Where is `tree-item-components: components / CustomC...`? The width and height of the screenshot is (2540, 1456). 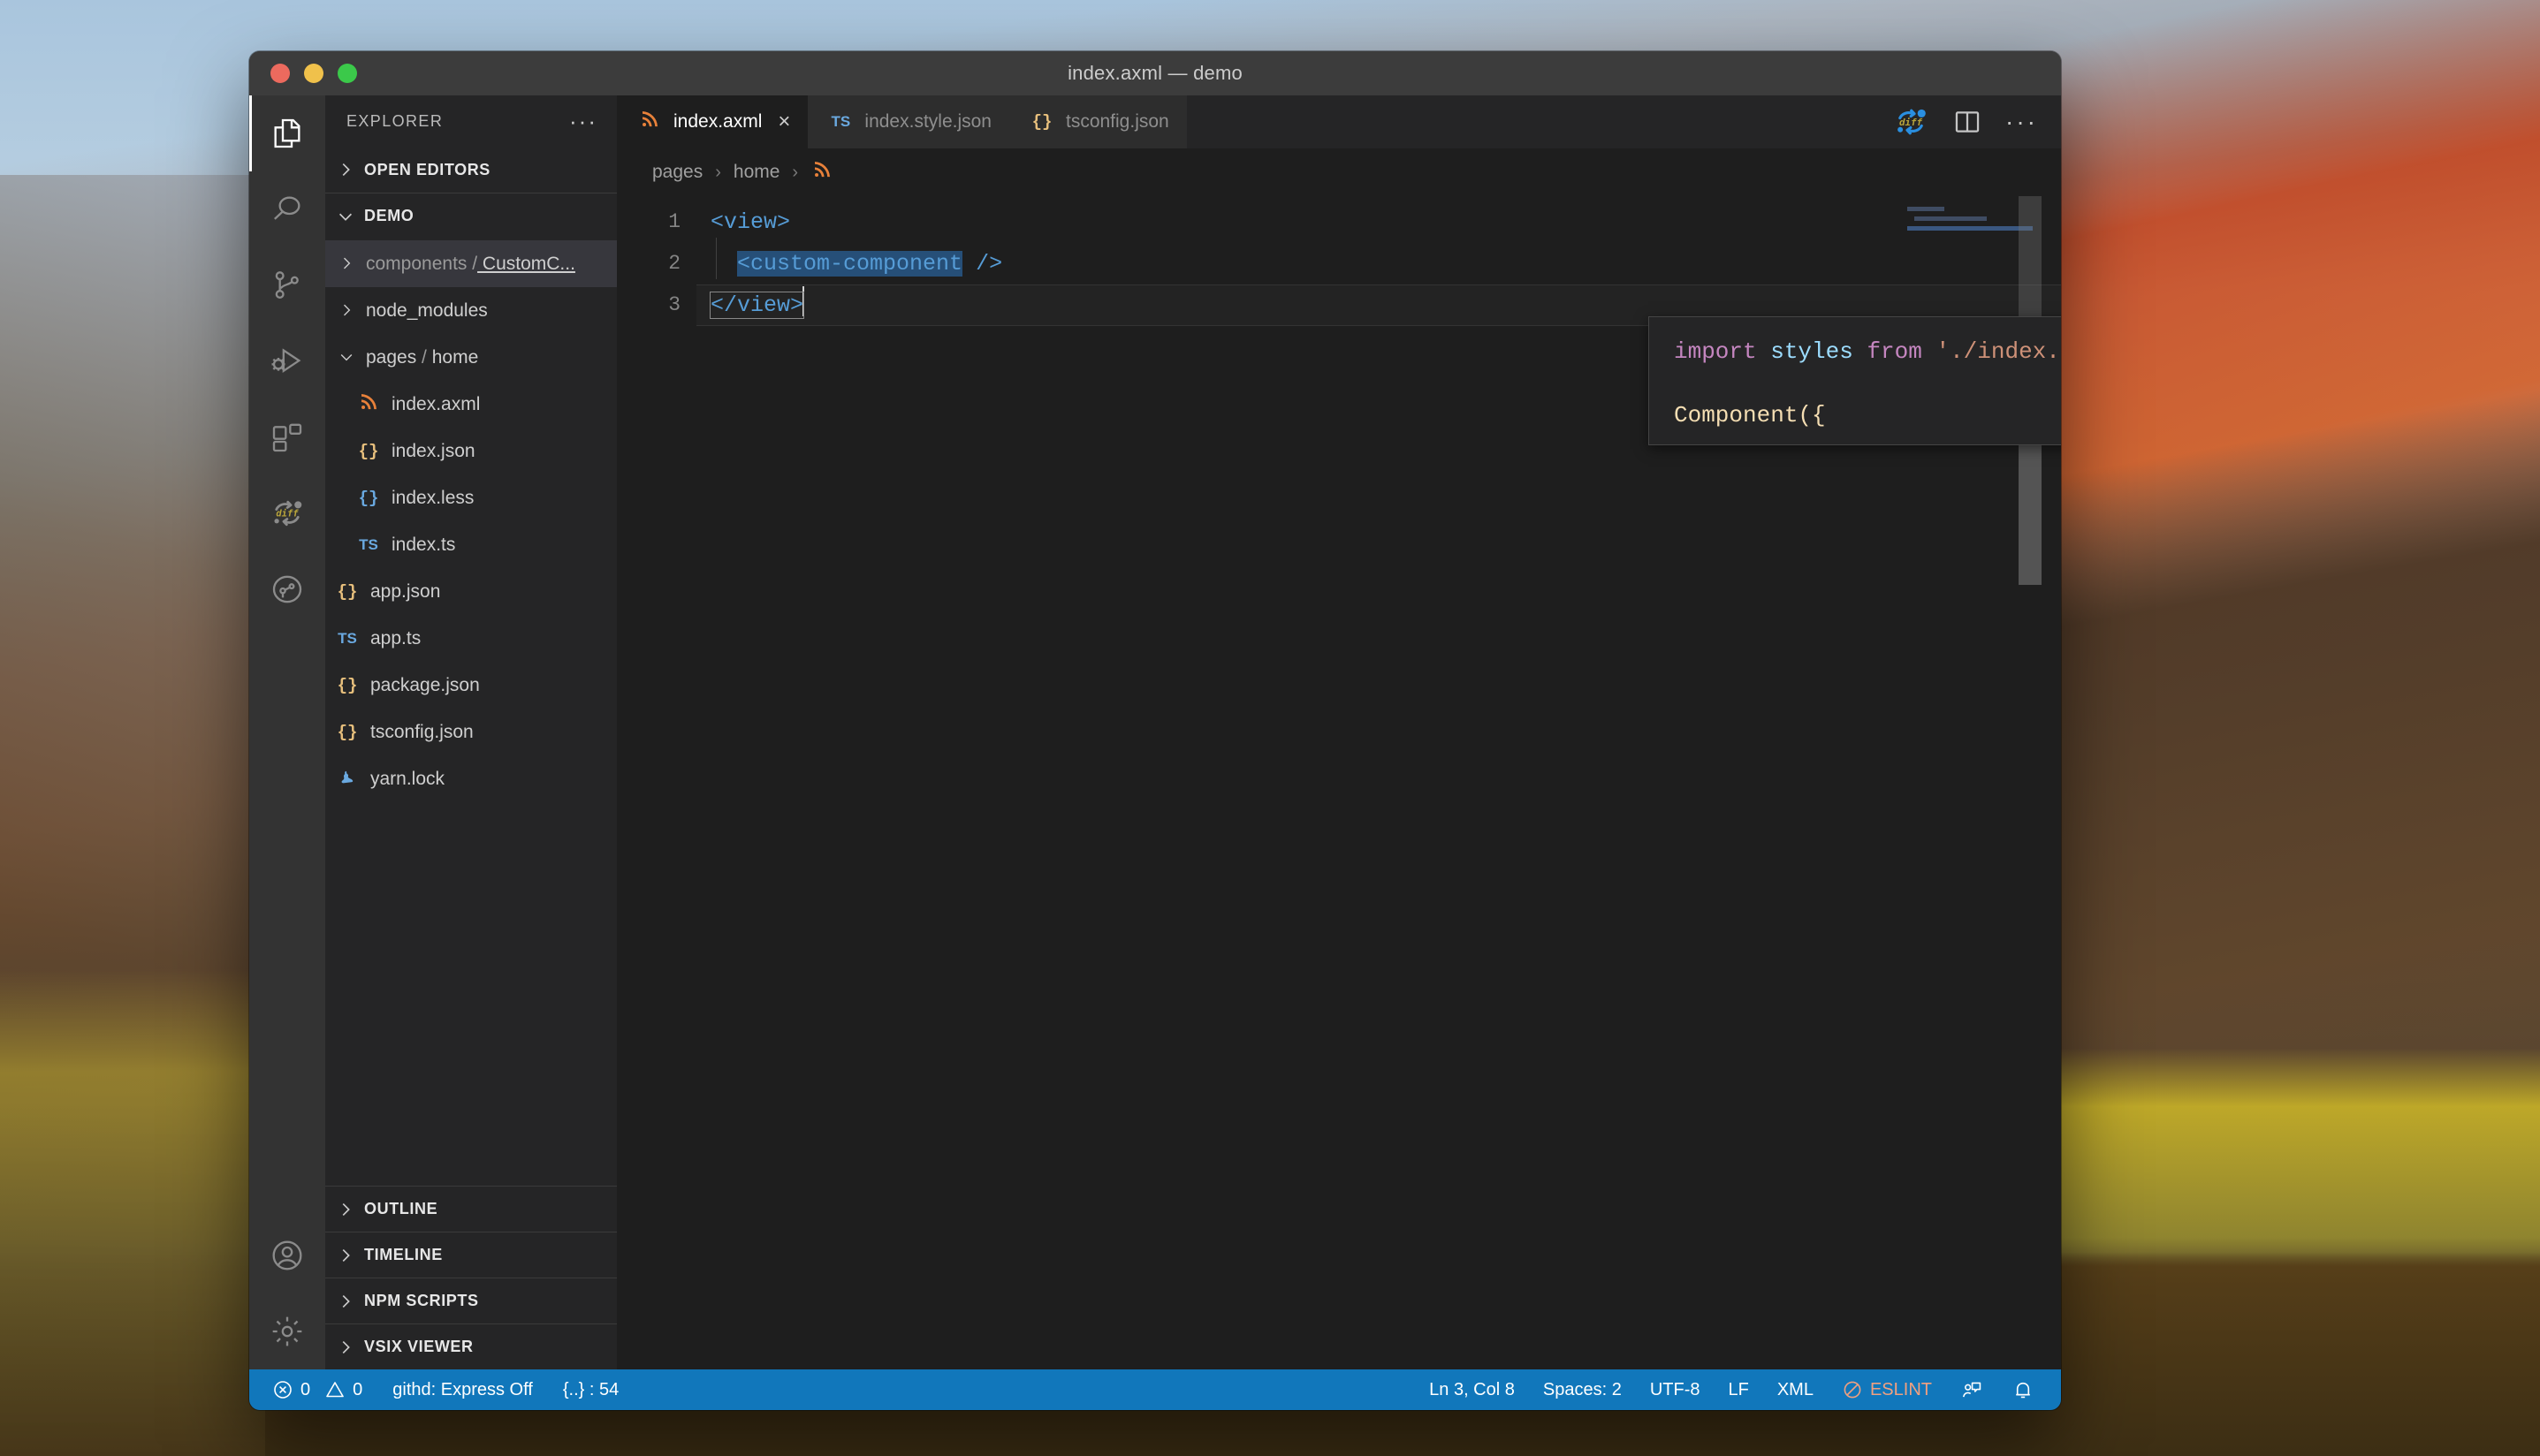 tree-item-components: components / CustomC... is located at coordinates (471, 263).